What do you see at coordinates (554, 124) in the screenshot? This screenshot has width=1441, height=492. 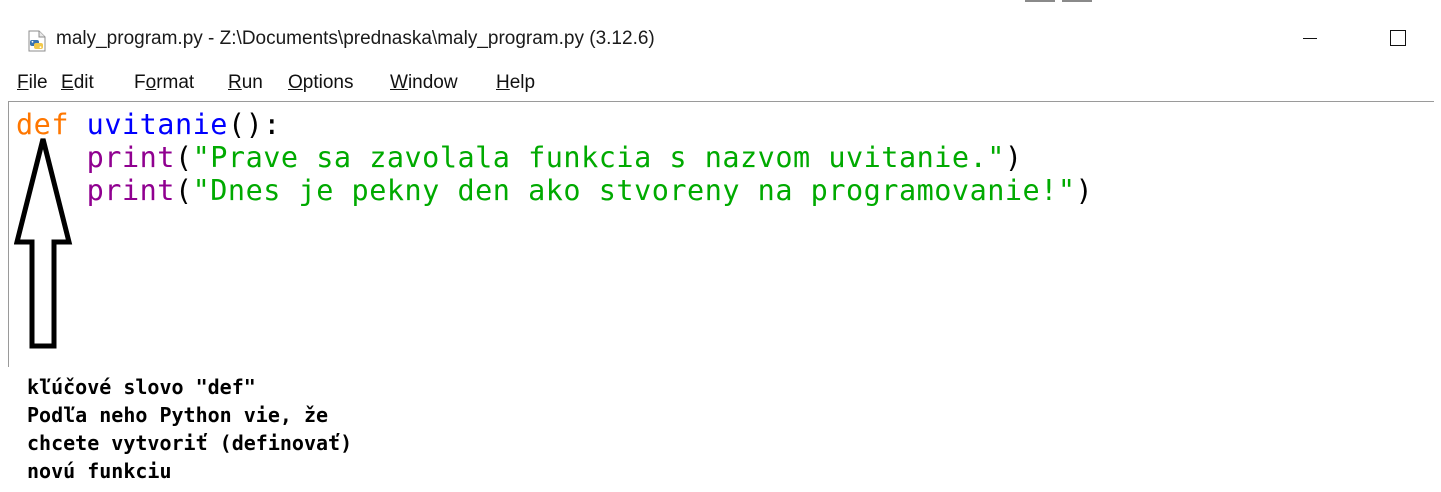 I see `code-line-1: def uvitanie():` at bounding box center [554, 124].